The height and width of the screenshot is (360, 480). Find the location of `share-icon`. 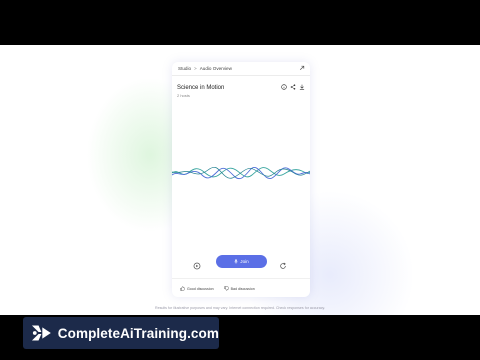

share-icon is located at coordinates (293, 87).